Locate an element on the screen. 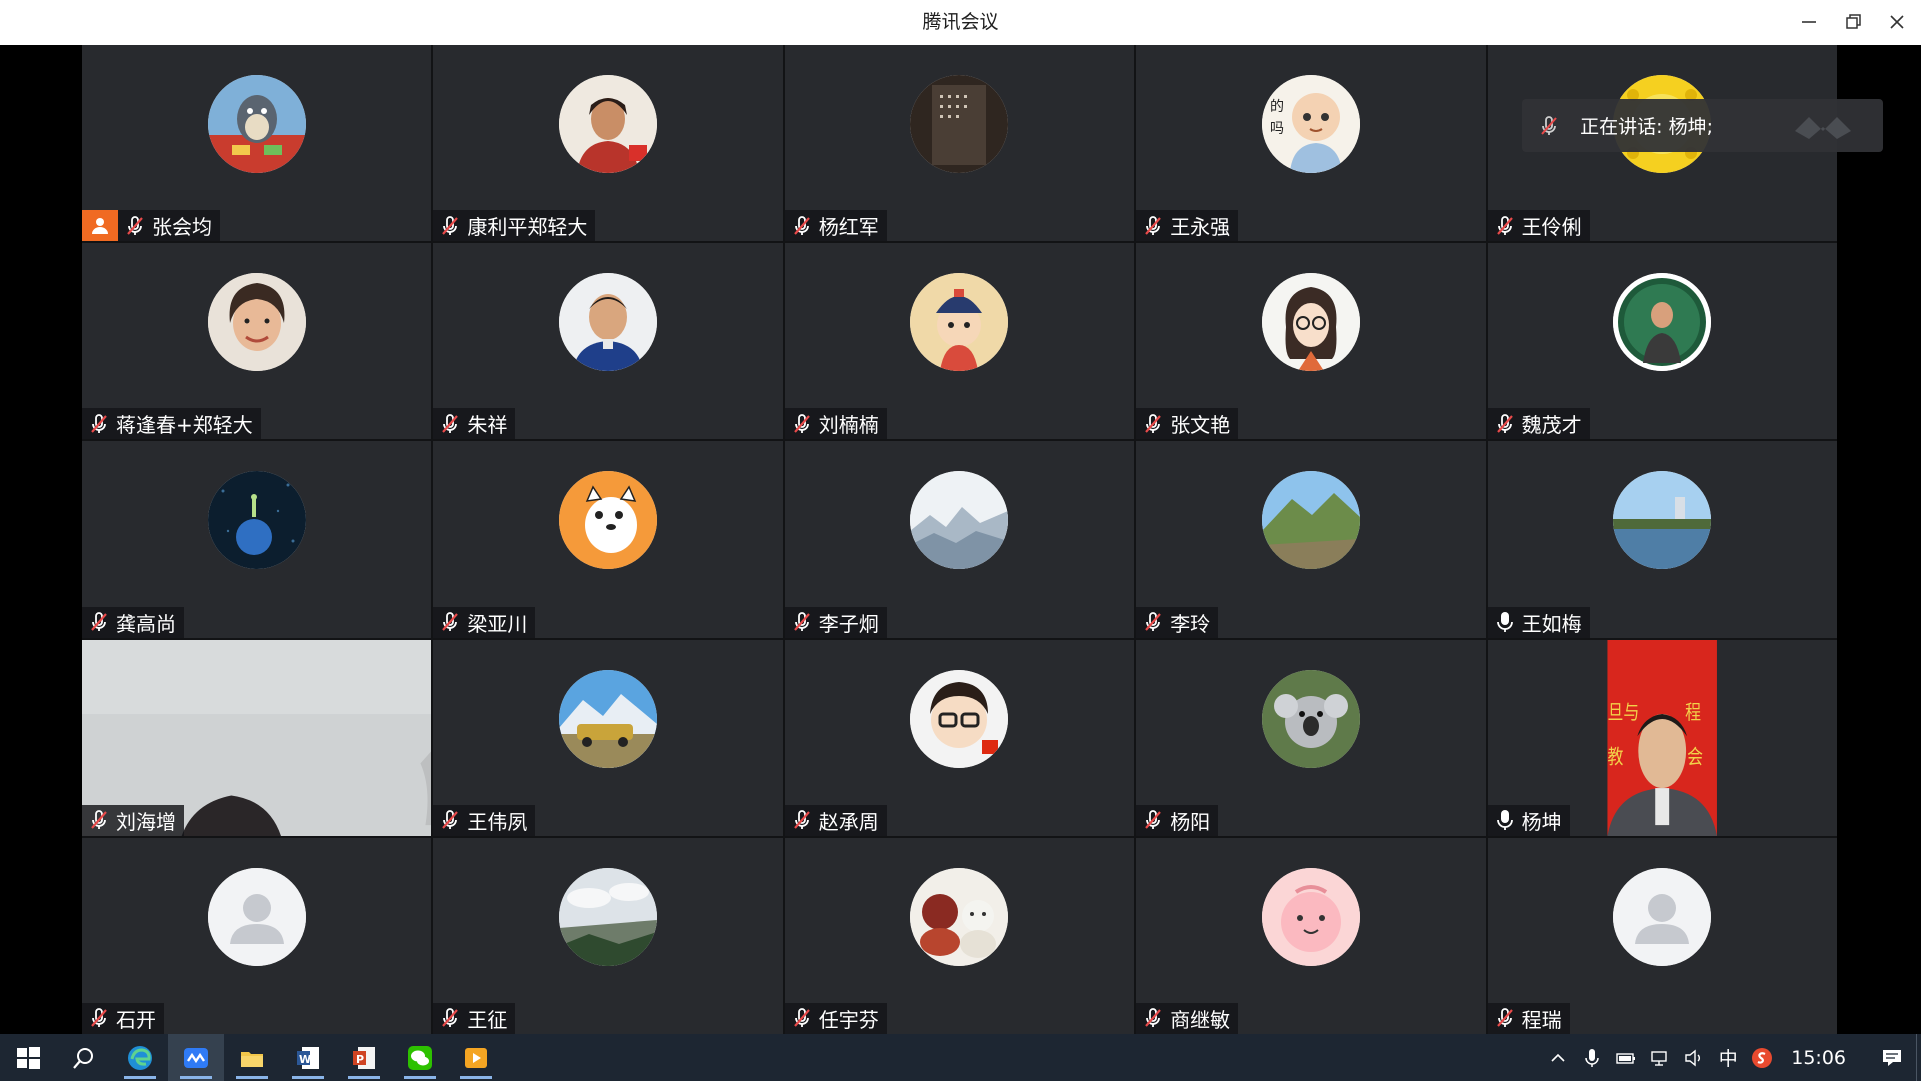 This screenshot has height=1081, width=1921. calligraphy-stone-avatar is located at coordinates (959, 124).